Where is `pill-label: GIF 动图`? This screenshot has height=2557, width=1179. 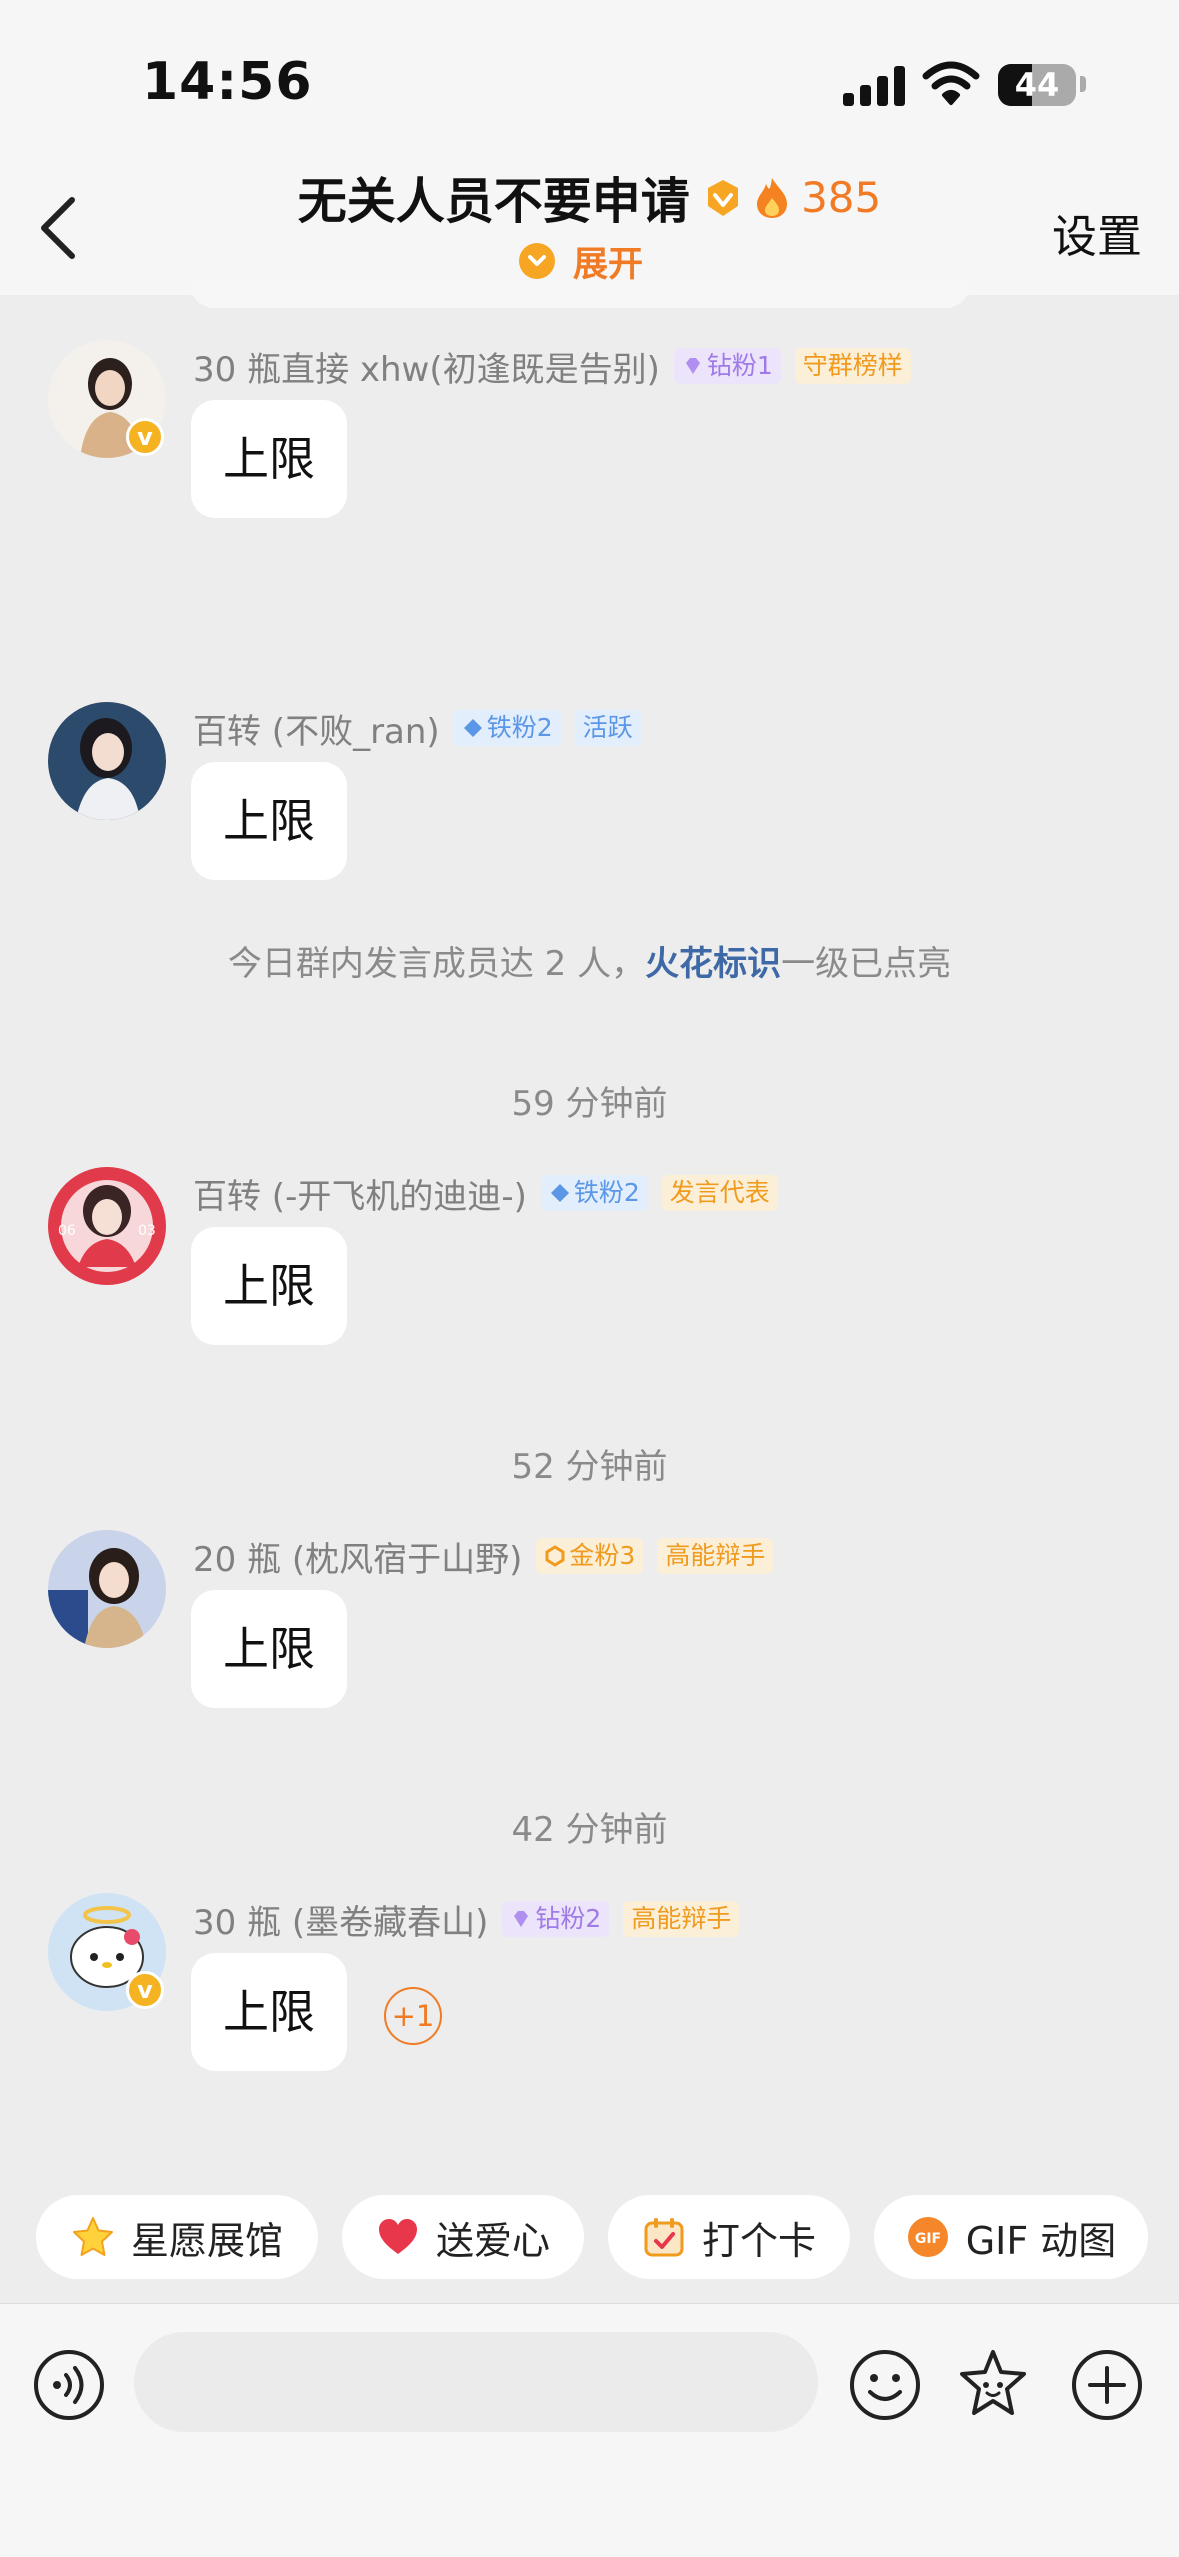
pill-label: GIF 动图 is located at coordinates (1041, 2240).